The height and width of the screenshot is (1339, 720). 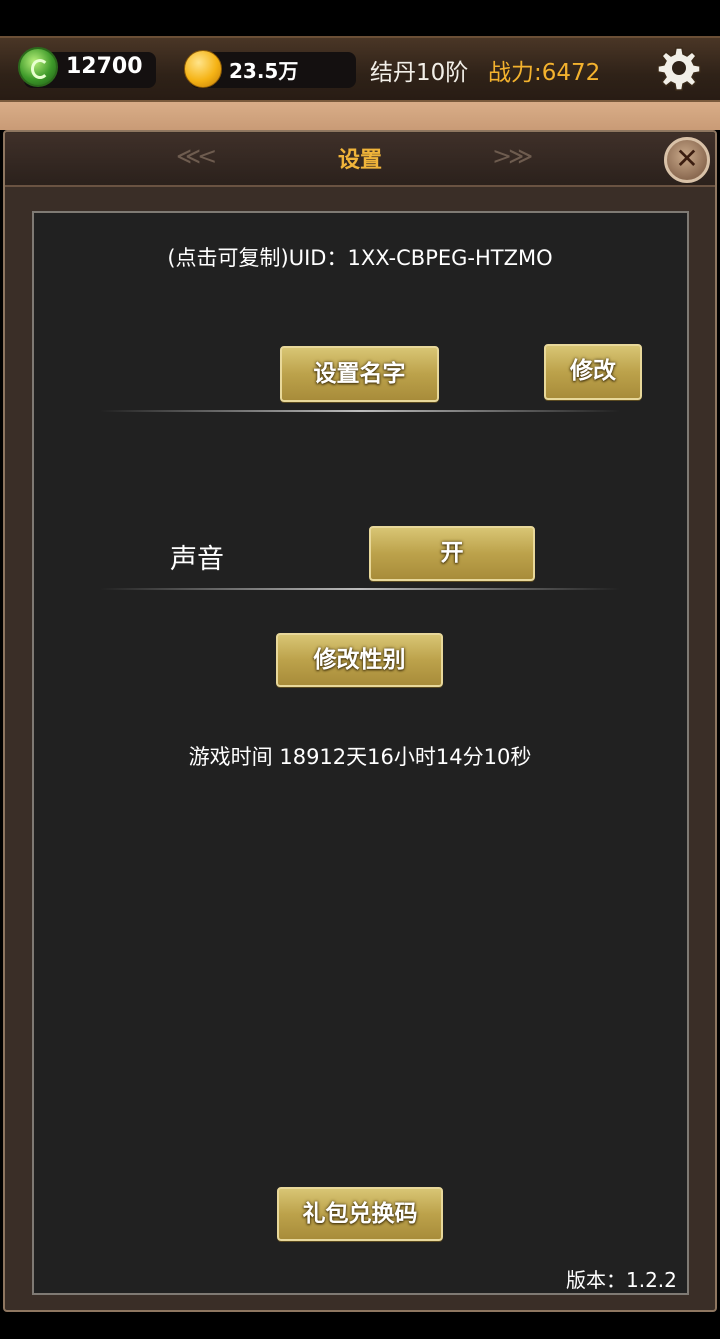 I want to click on modify-name-button: 修改, so click(x=593, y=372).